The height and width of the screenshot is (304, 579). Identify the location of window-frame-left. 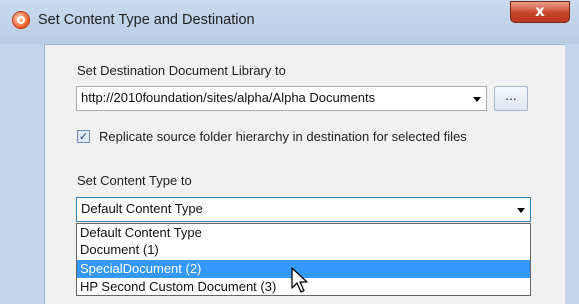
(22, 174).